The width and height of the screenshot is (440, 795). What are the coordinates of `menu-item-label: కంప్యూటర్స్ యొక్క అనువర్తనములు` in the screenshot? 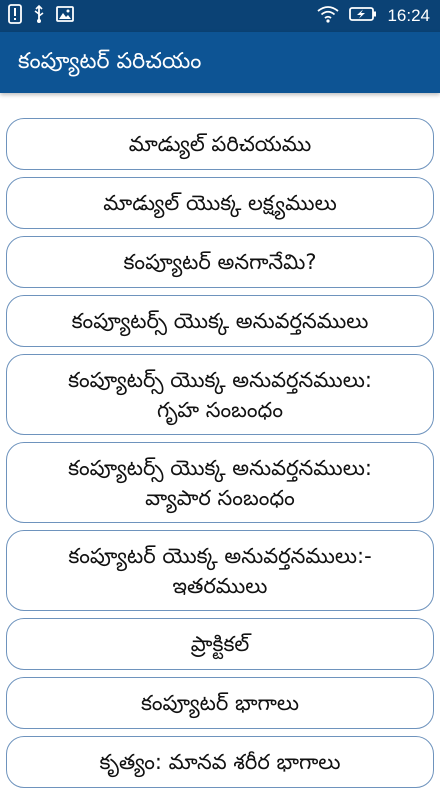 It's located at (220, 321).